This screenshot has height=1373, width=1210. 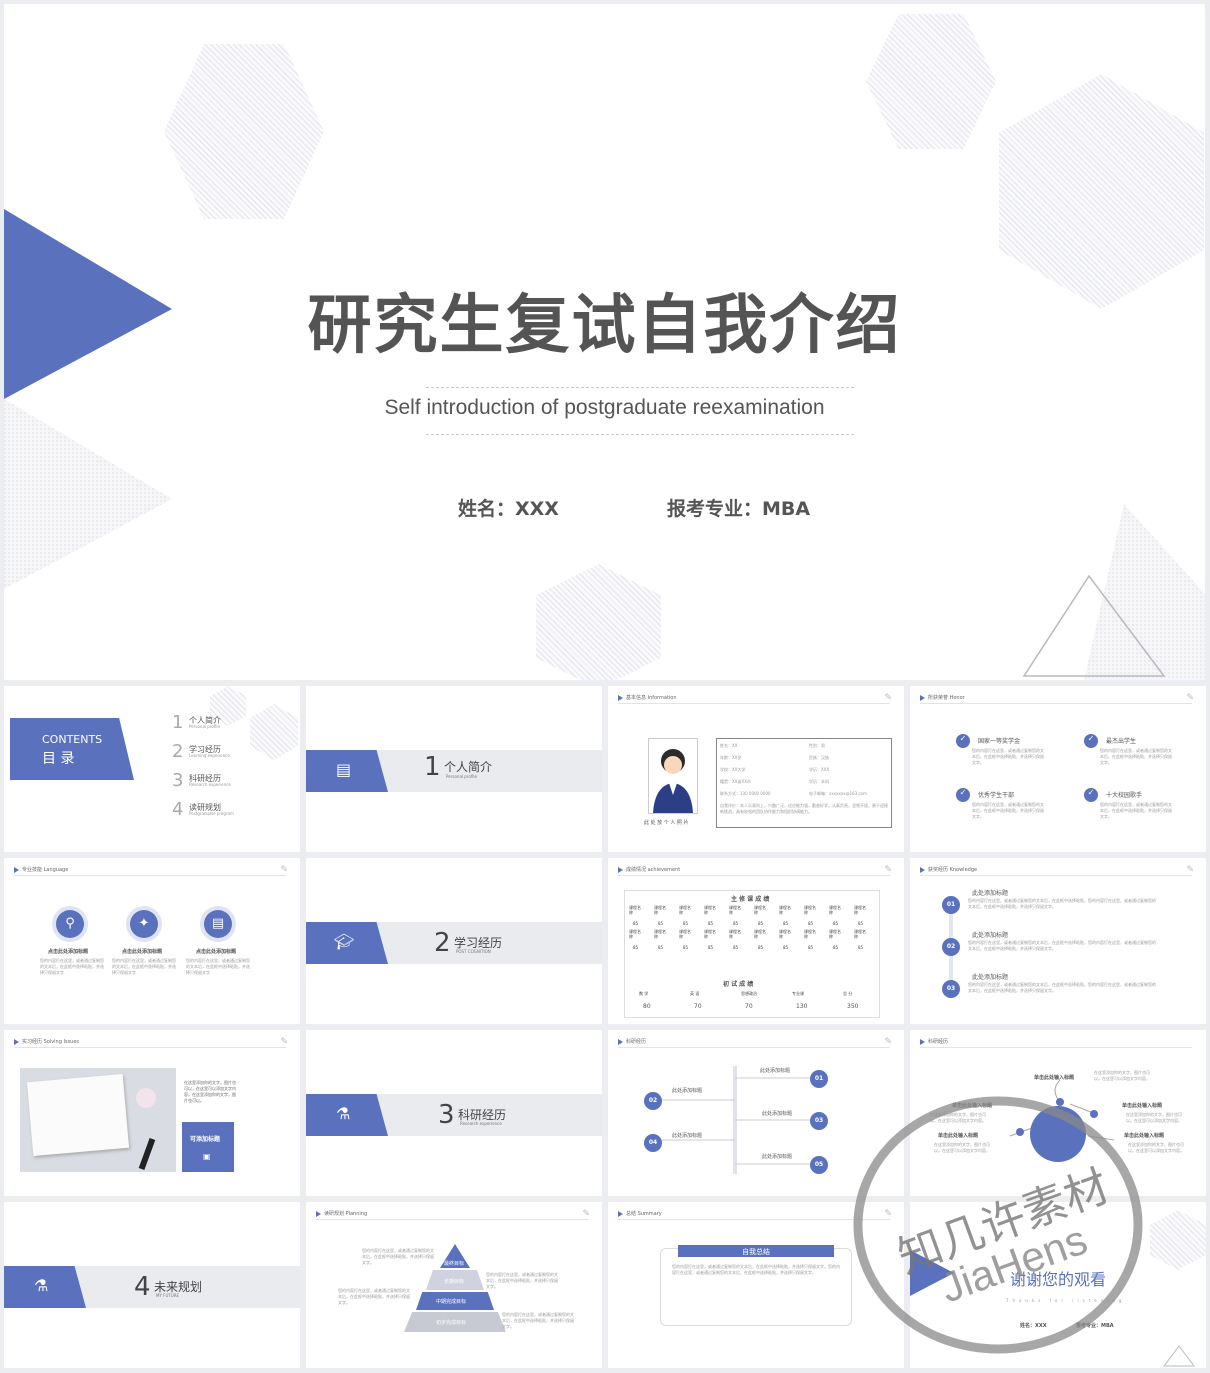 I want to click on research-num: 03, so click(x=819, y=1121).